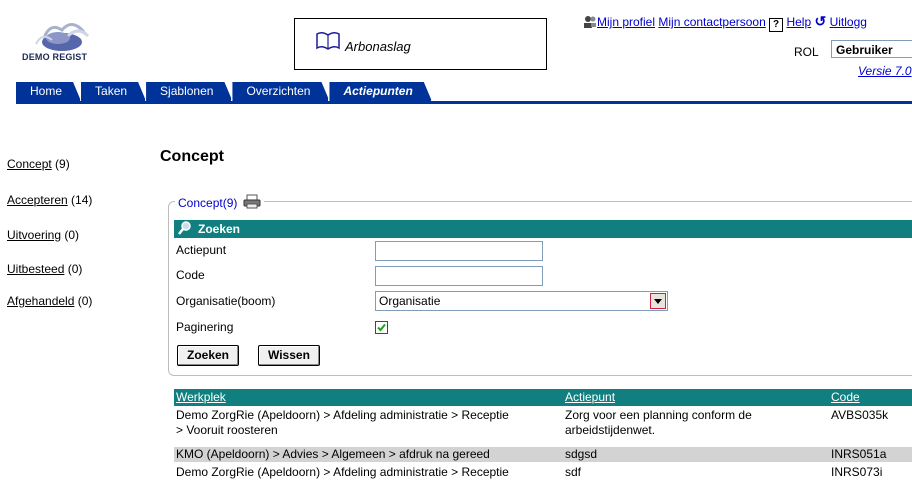 This screenshot has width=912, height=482. I want to click on my-contact-link: Mijn contactpersoon, so click(711, 22).